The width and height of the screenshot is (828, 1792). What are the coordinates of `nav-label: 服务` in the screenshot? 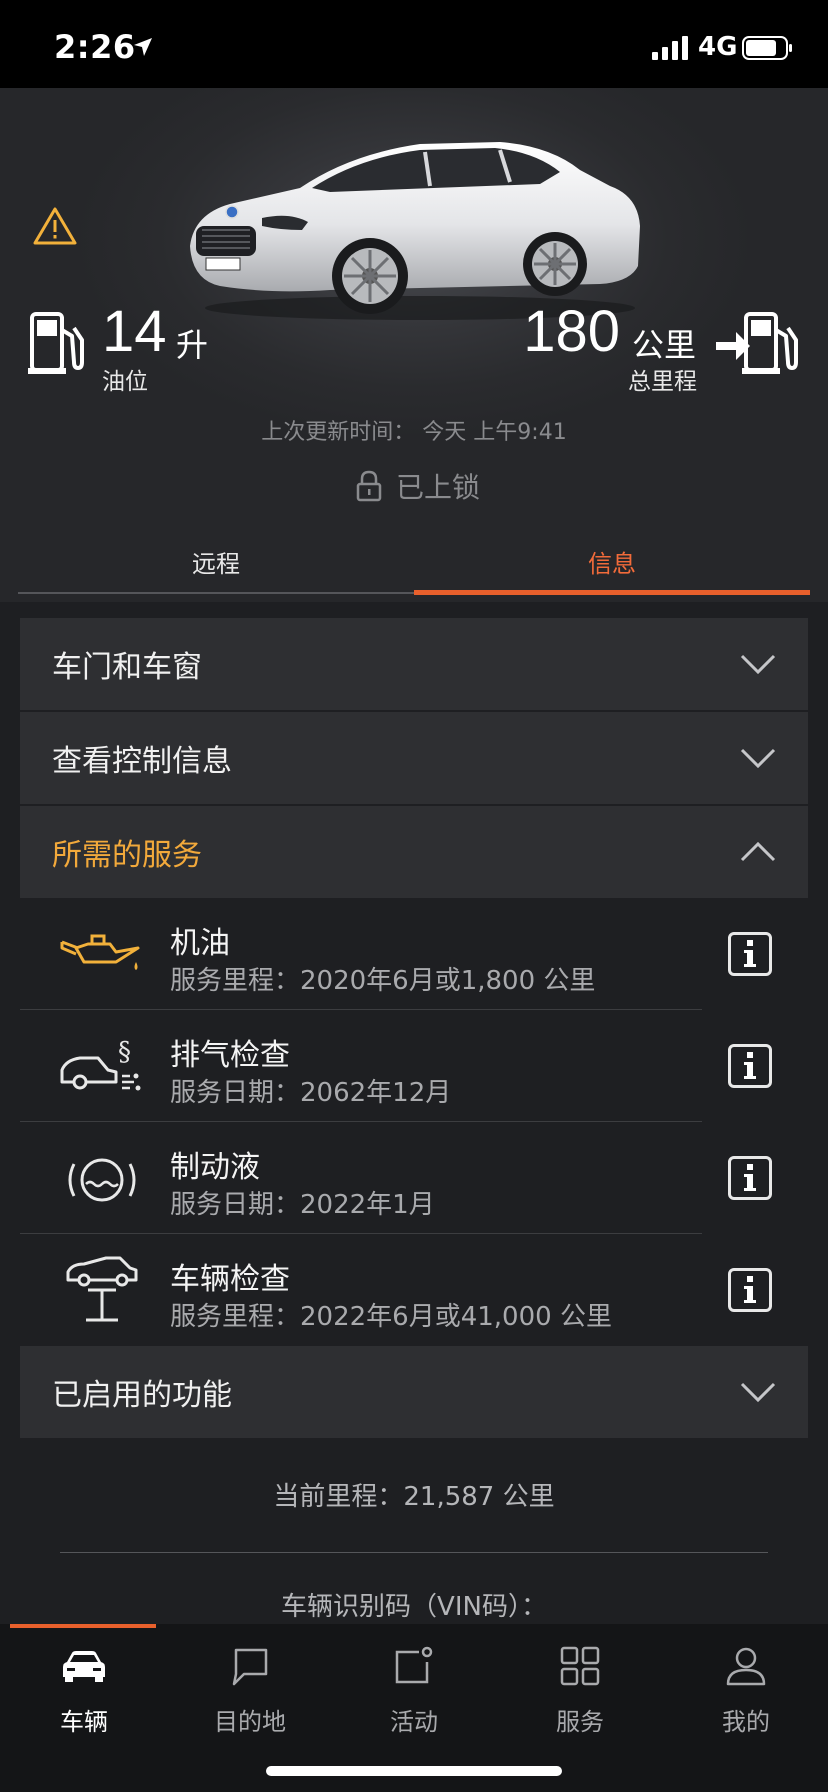 It's located at (580, 1722).